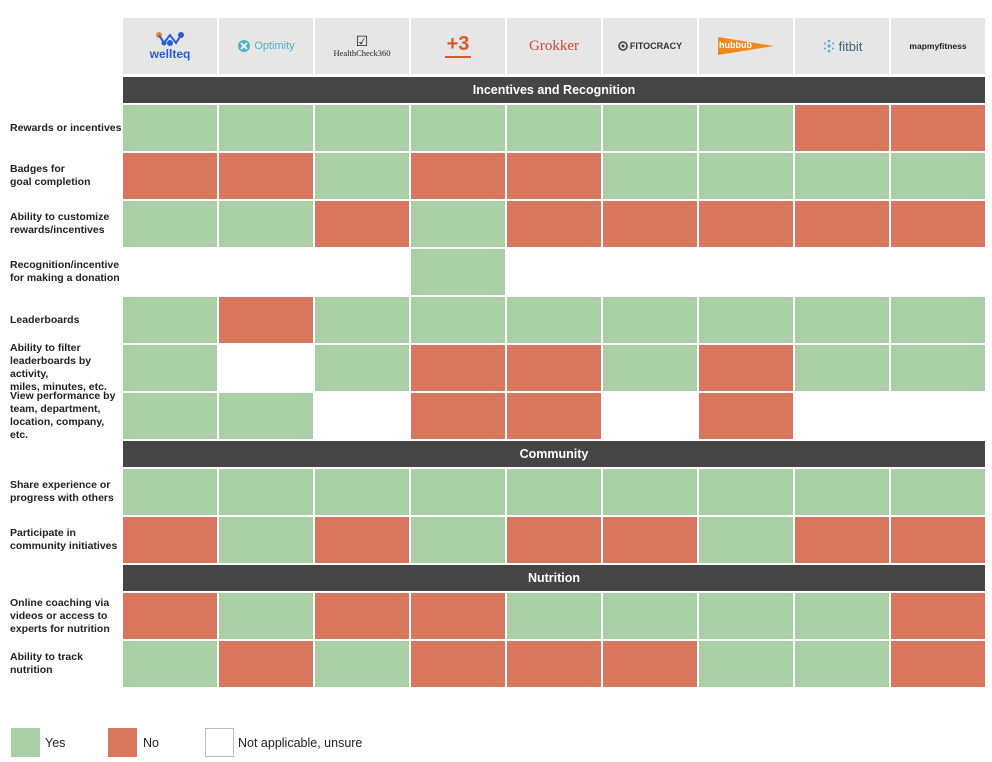  I want to click on logo-optimity: Optimity, so click(266, 46).